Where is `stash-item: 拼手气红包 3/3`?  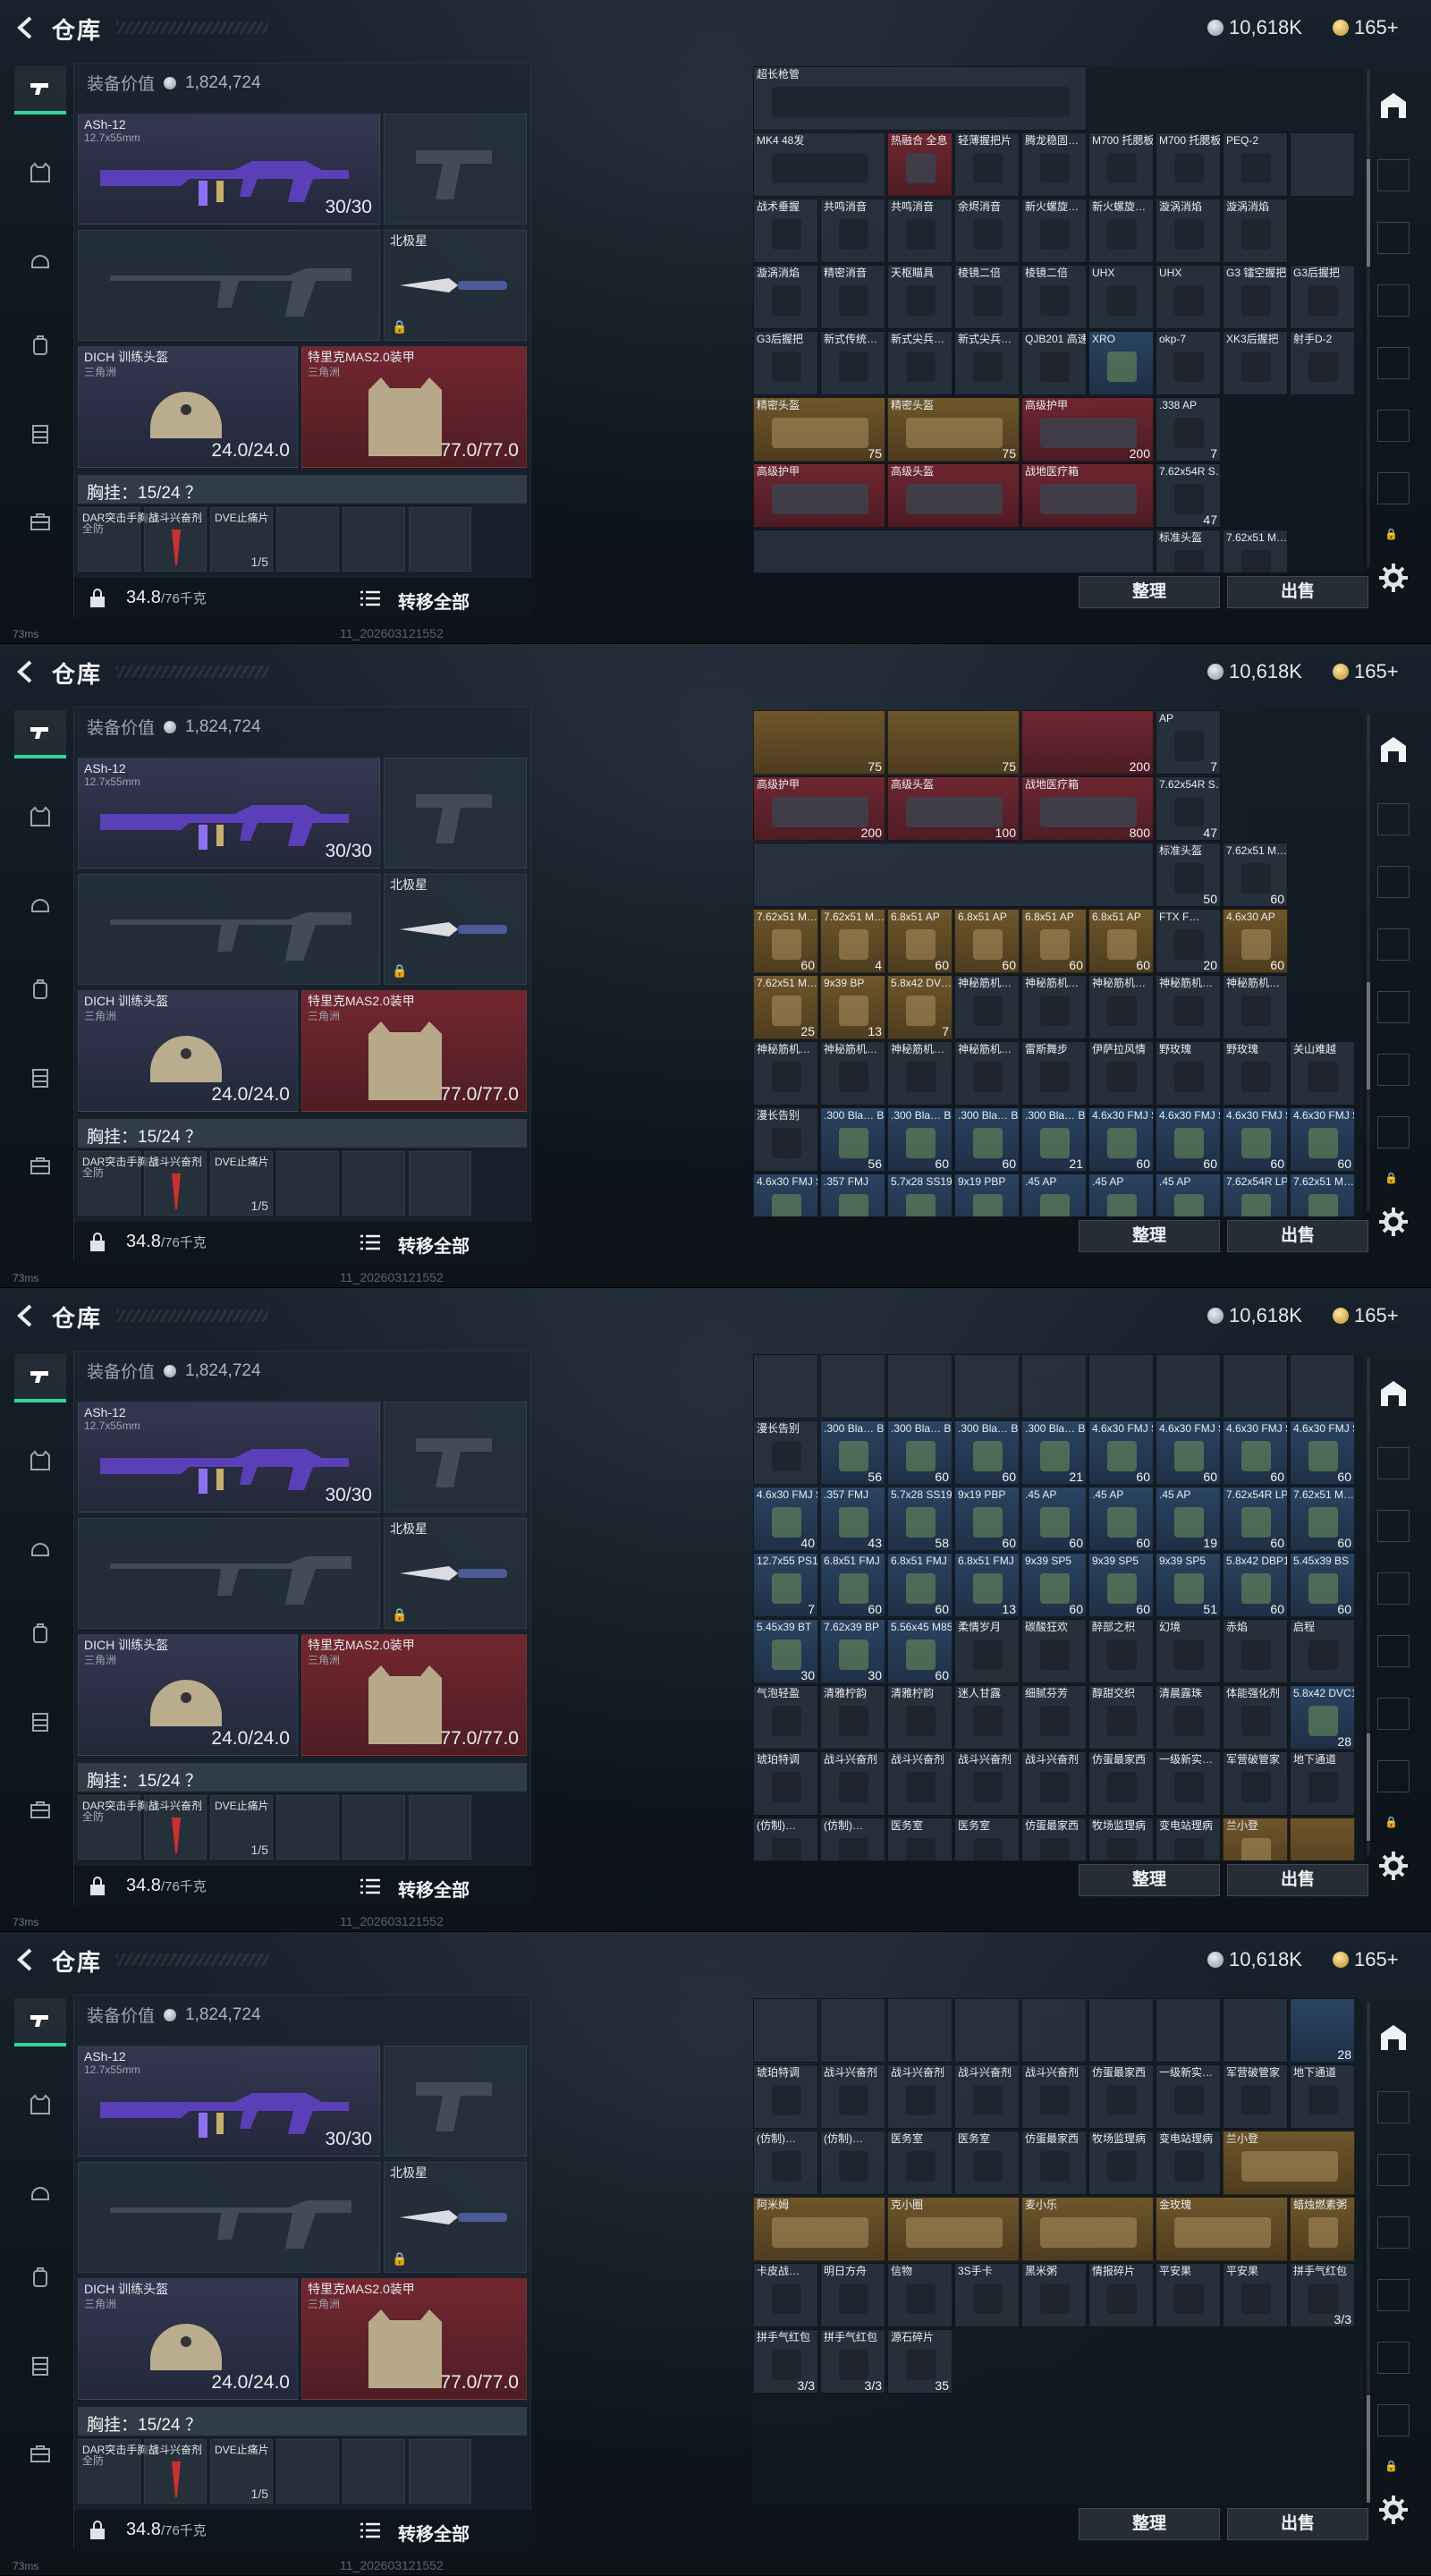 stash-item: 拼手气红包 3/3 is located at coordinates (853, 2361).